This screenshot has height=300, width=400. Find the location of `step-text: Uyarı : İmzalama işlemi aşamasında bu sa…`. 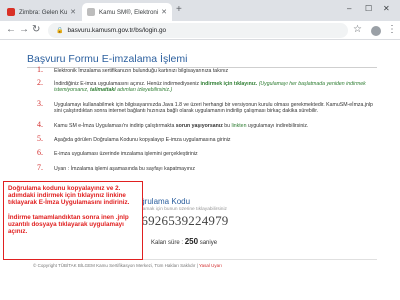

step-text: Uyarı : İmzalama işlemi aşamasında bu sa… is located at coordinates (124, 168).